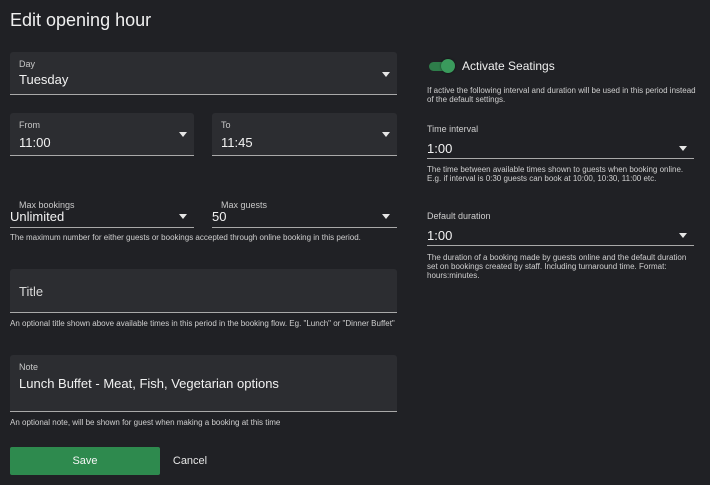  I want to click on save-button: Save, so click(85, 461).